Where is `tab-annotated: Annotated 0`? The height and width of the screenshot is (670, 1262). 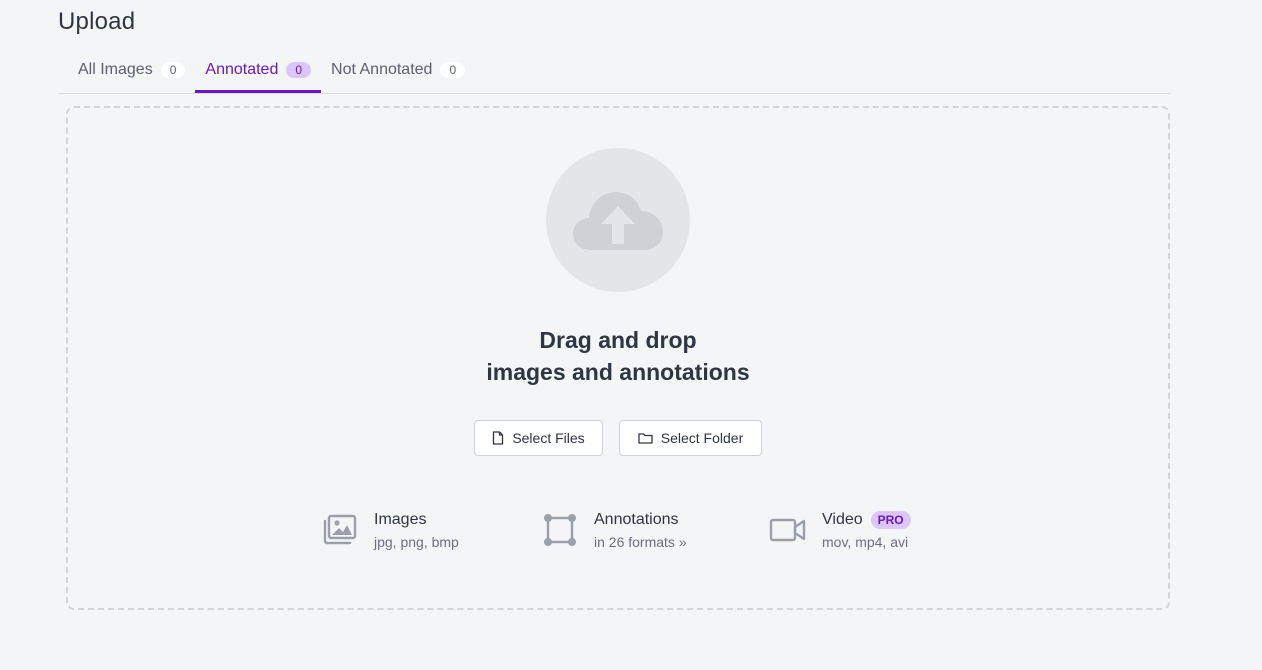
tab-annotated: Annotated 0 is located at coordinates (258, 71).